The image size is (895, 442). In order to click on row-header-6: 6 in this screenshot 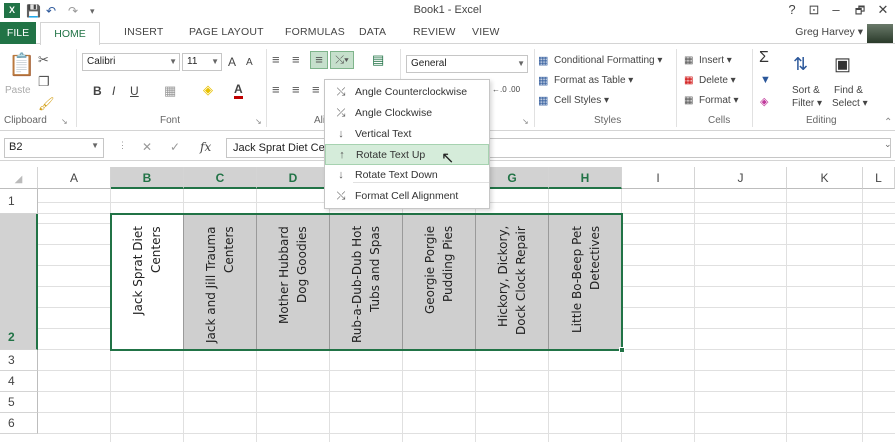, I will do `click(19, 423)`.